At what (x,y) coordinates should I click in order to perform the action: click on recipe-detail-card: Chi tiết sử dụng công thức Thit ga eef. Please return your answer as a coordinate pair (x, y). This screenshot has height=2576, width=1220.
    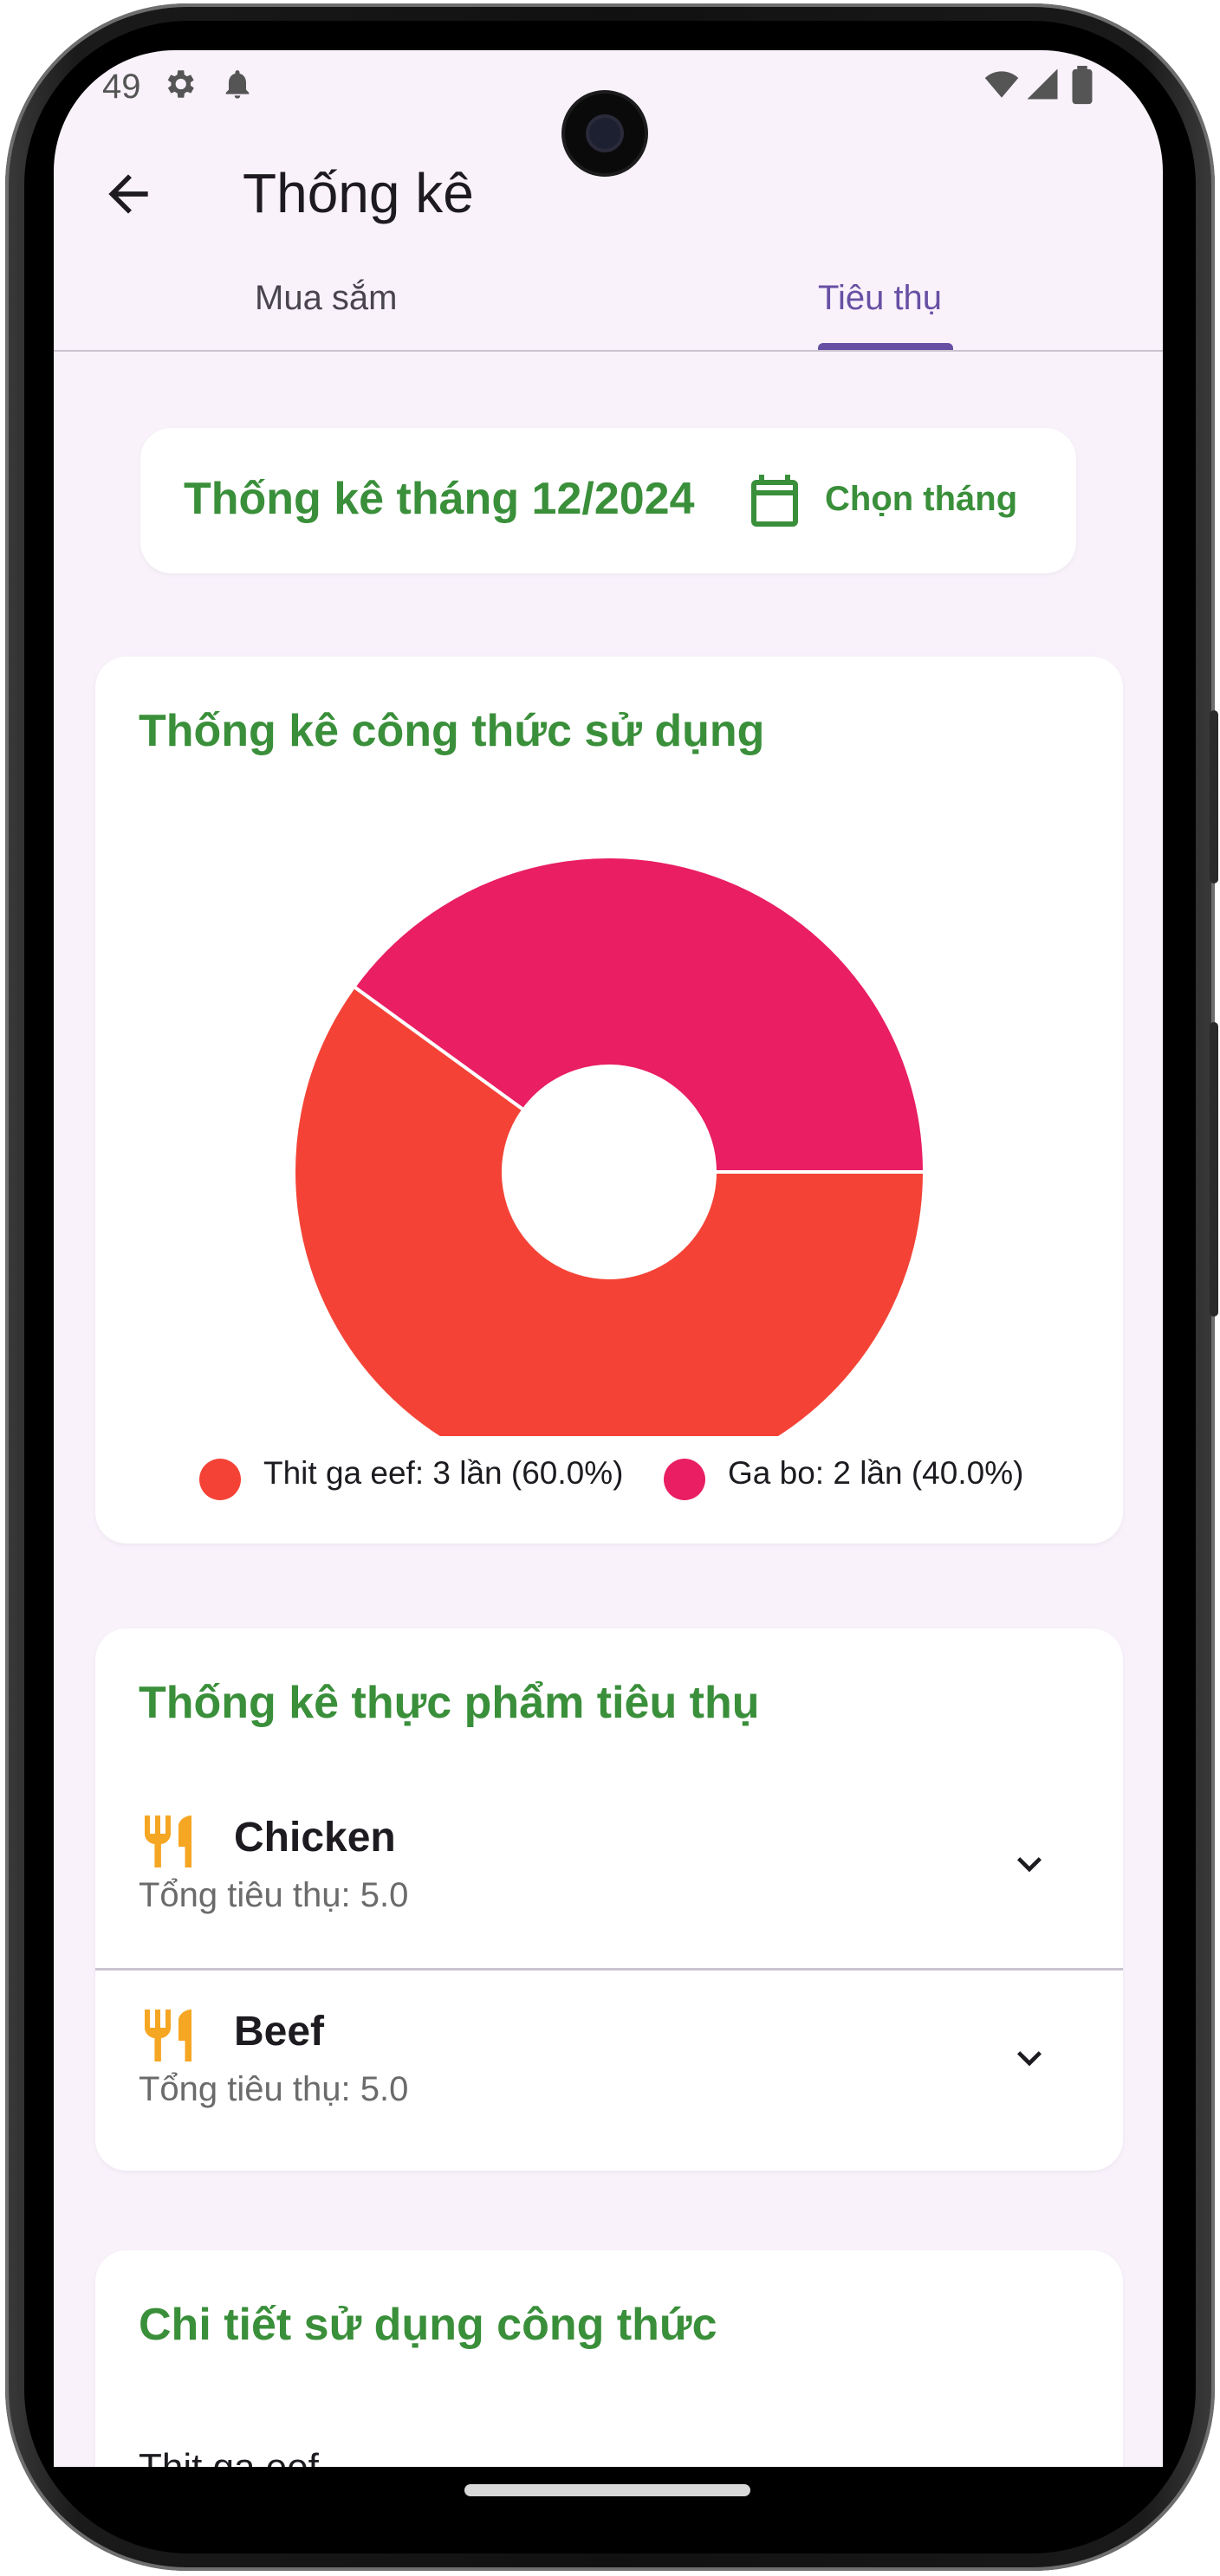
    Looking at the image, I should click on (609, 2358).